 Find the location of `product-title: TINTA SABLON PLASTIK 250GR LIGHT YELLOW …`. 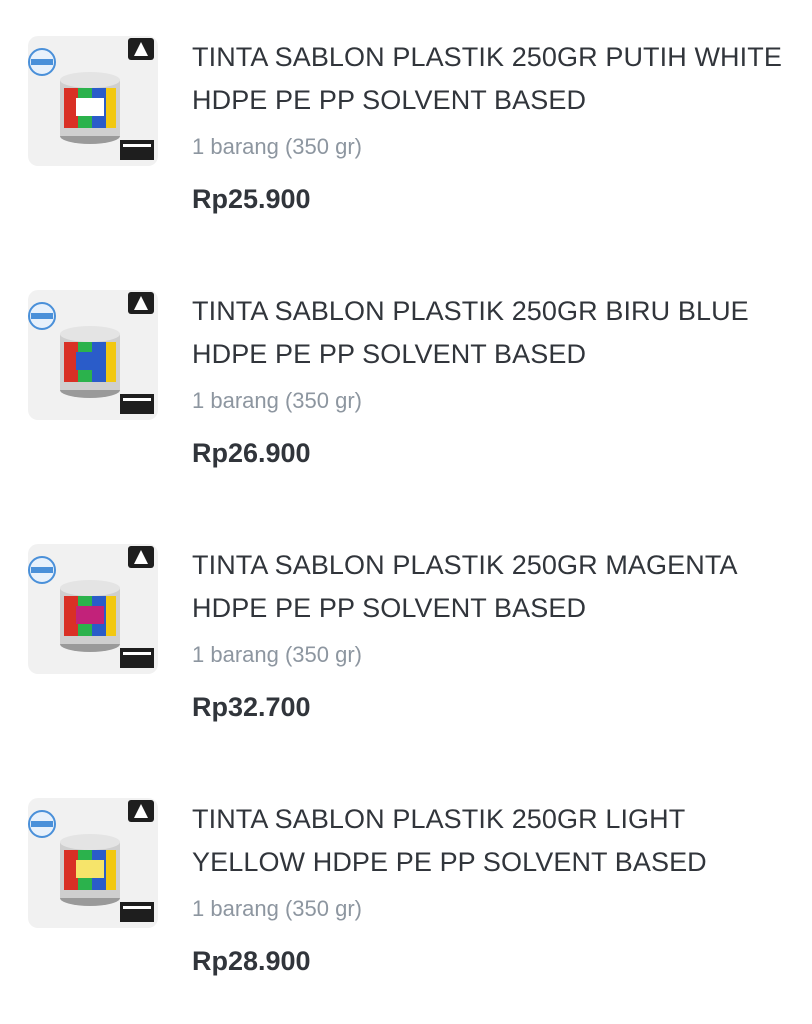

product-title: TINTA SABLON PLASTIK 250GR LIGHT YELLOW … is located at coordinates (492, 841).